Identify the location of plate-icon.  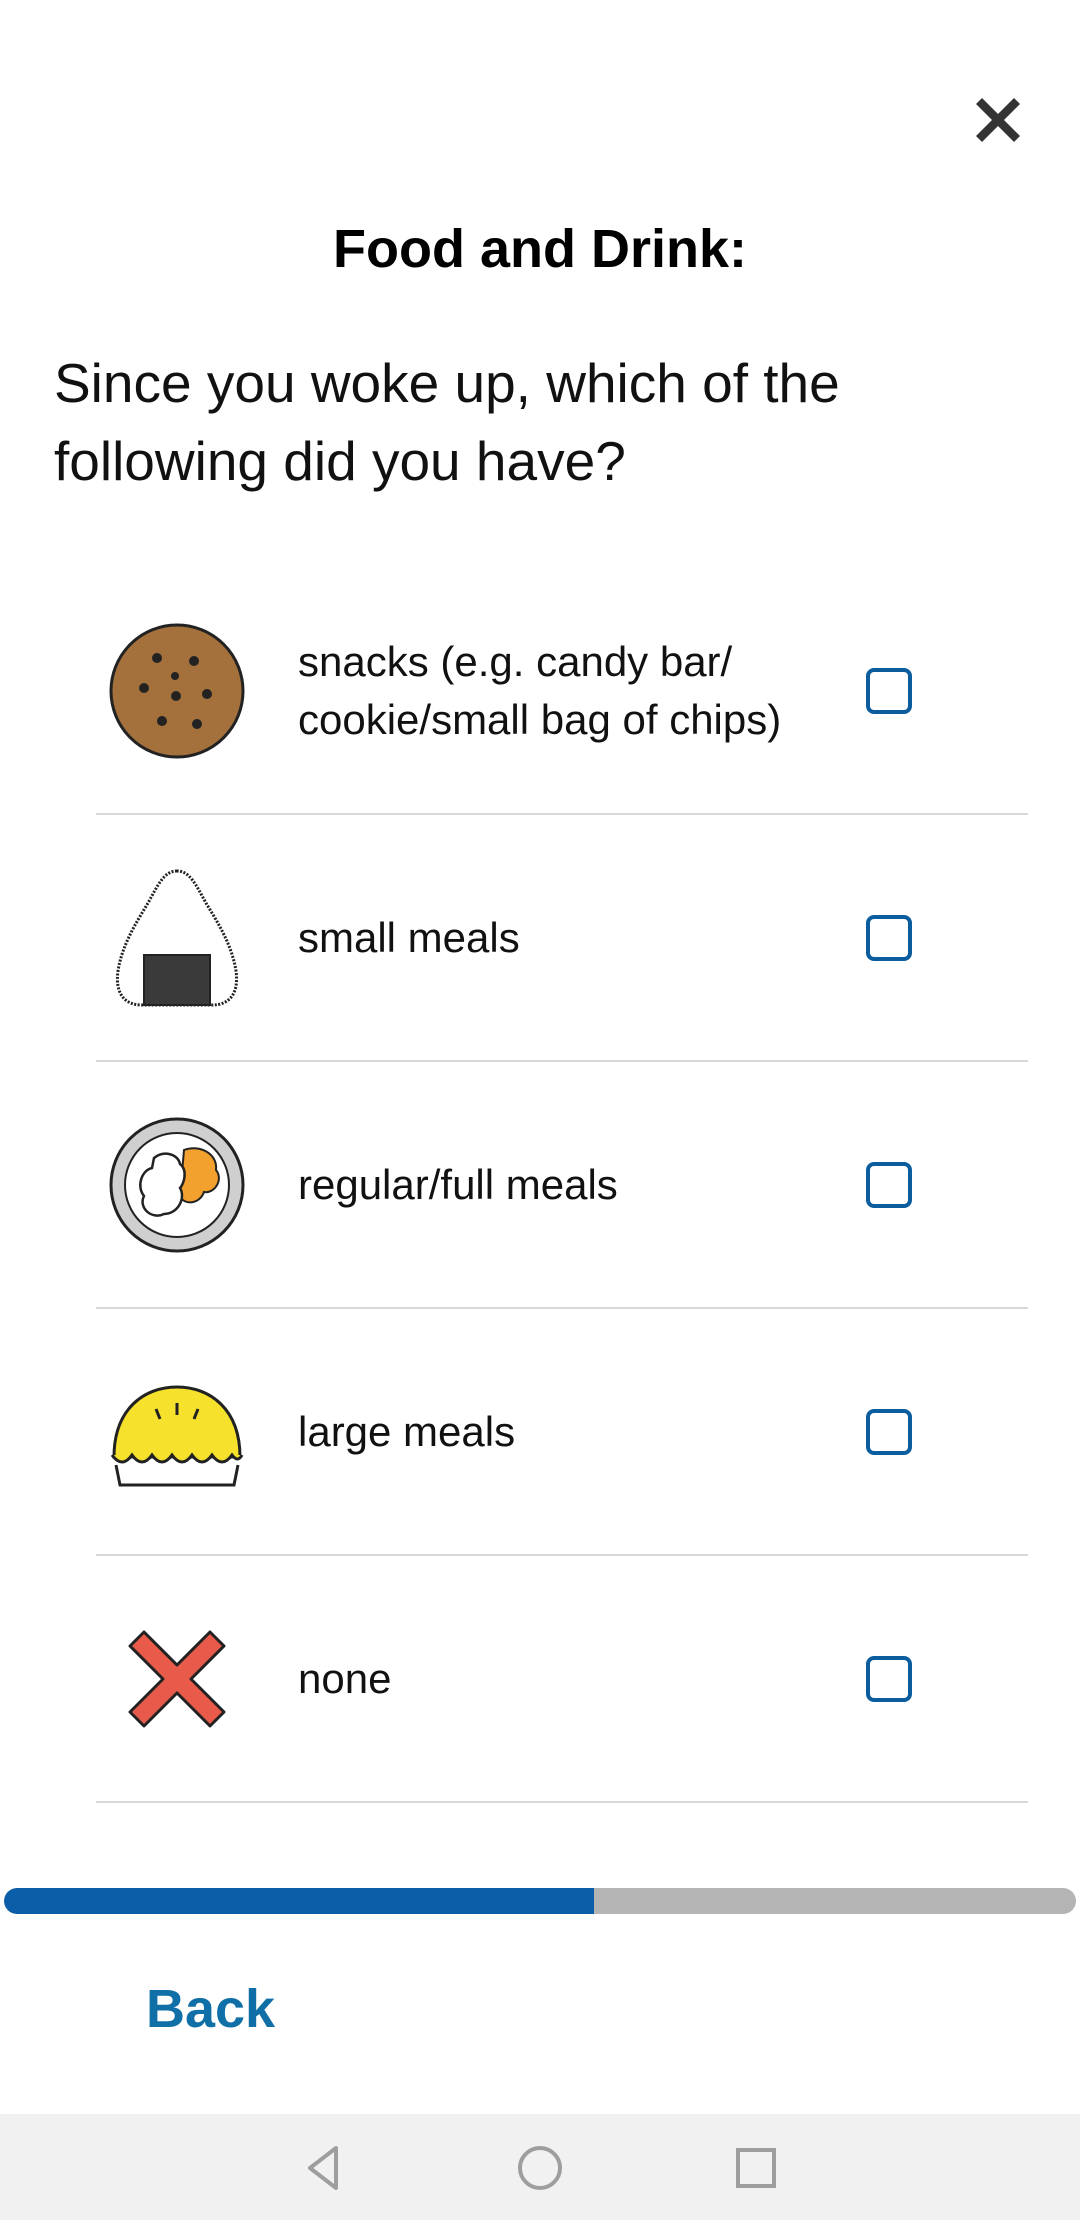
(177, 1185).